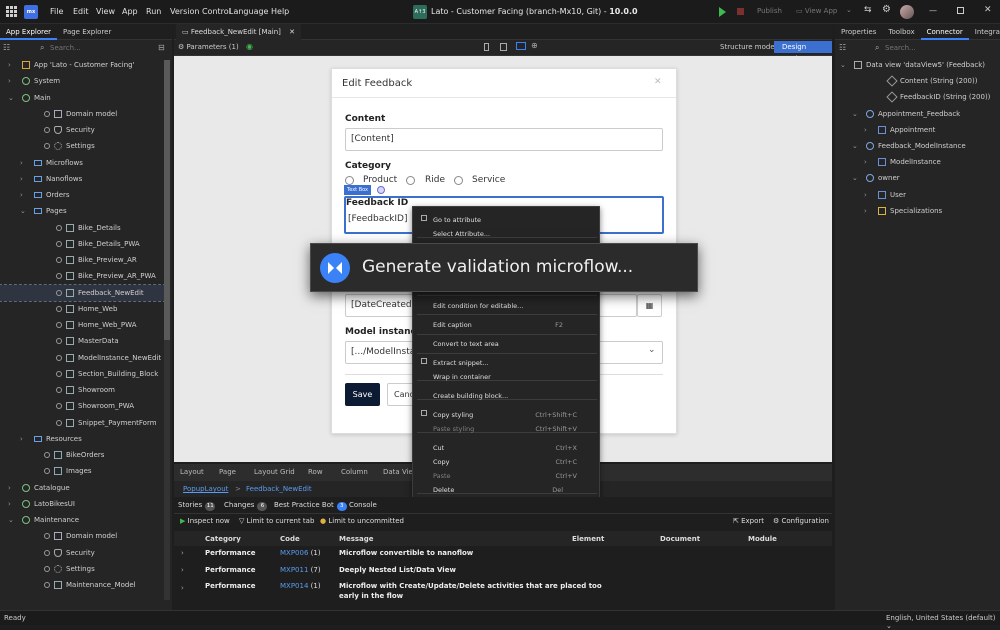 The image size is (1000, 630). What do you see at coordinates (82, 406) in the screenshot?
I see `tree-item-showroom-pwa: Showroom_PWA` at bounding box center [82, 406].